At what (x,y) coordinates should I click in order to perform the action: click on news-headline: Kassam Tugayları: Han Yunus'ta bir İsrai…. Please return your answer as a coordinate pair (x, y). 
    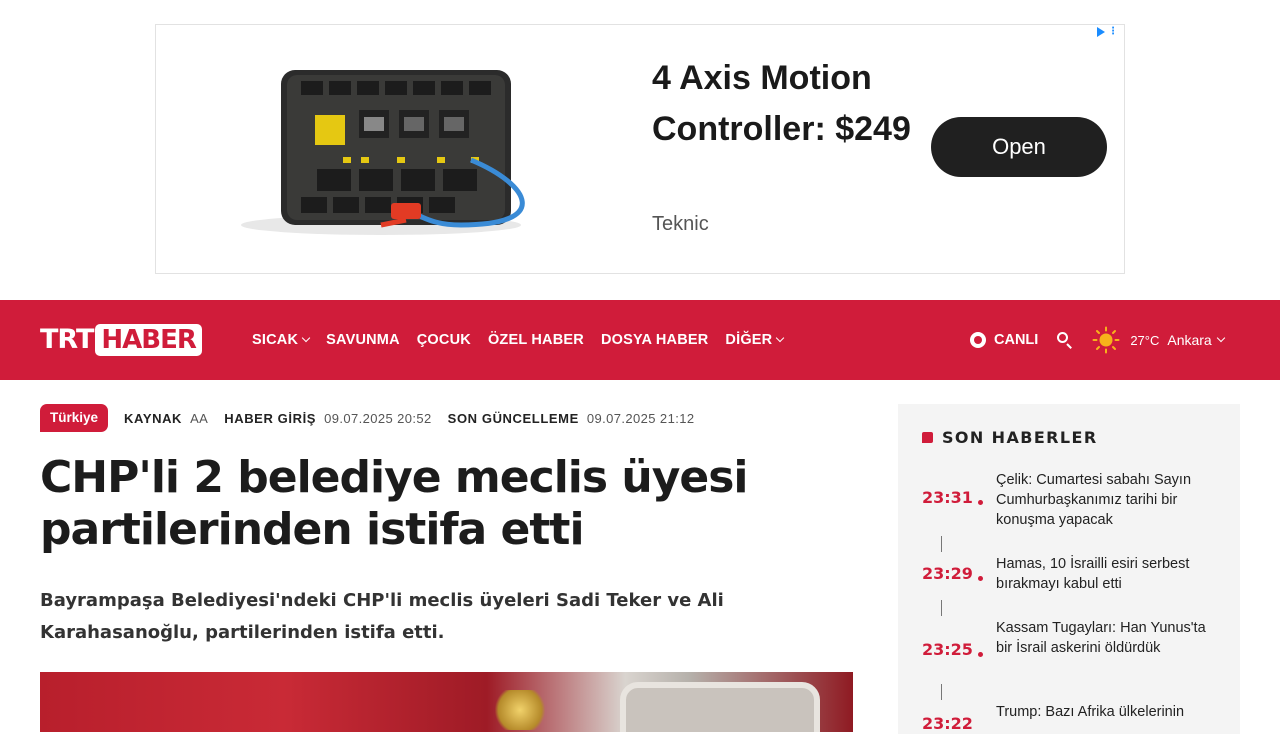
    Looking at the image, I should click on (1106, 638).